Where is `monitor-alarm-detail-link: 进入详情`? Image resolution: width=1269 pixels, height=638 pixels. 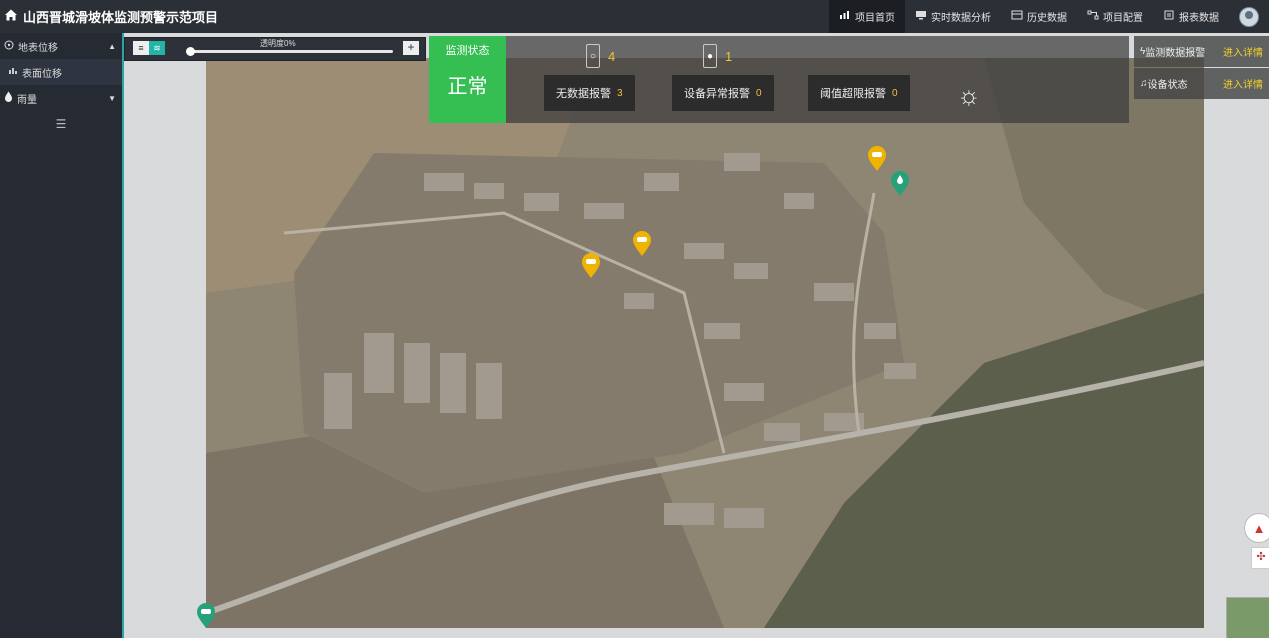
monitor-alarm-detail-link: 进入详情 is located at coordinates (1243, 51).